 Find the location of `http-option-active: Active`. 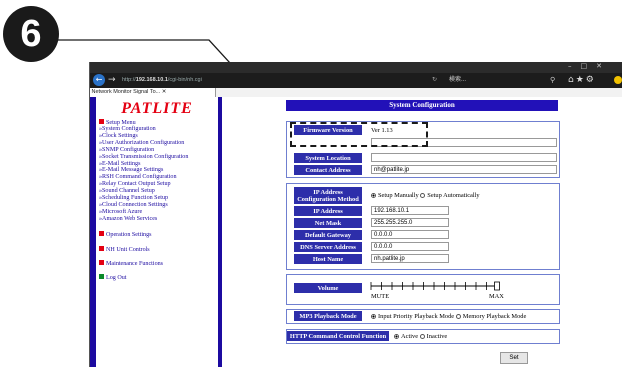

http-option-active: Active is located at coordinates (410, 336).